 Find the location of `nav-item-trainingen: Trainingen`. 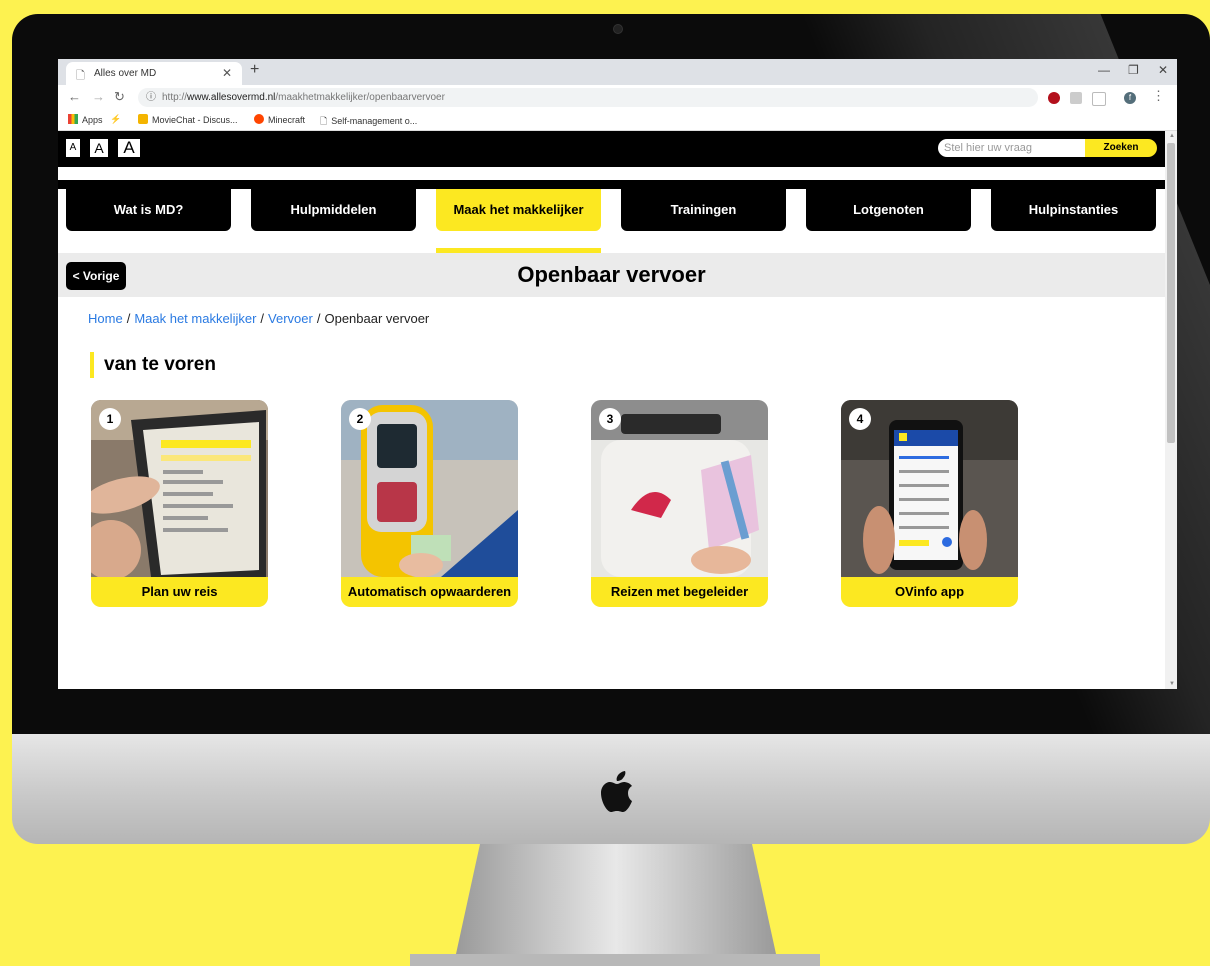

nav-item-trainingen: Trainingen is located at coordinates (703, 210).